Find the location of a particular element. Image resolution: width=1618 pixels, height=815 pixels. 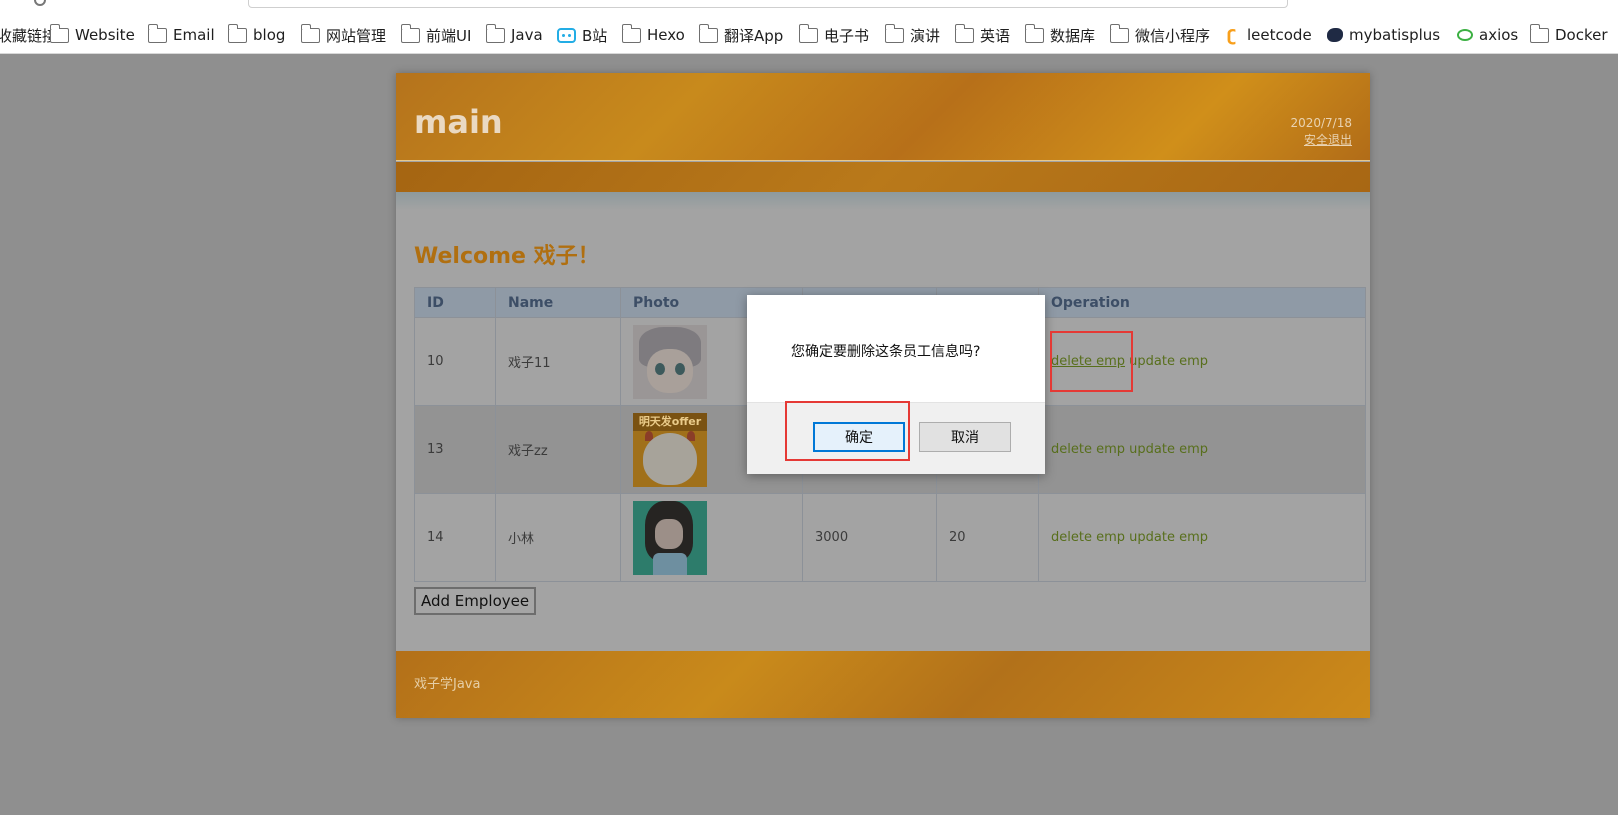

bookmark-label: B站 is located at coordinates (595, 35).